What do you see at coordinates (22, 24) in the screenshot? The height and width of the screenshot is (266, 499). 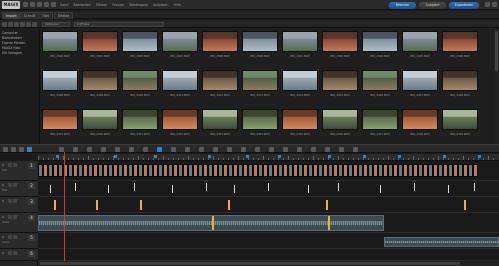 I see `home-icon` at bounding box center [22, 24].